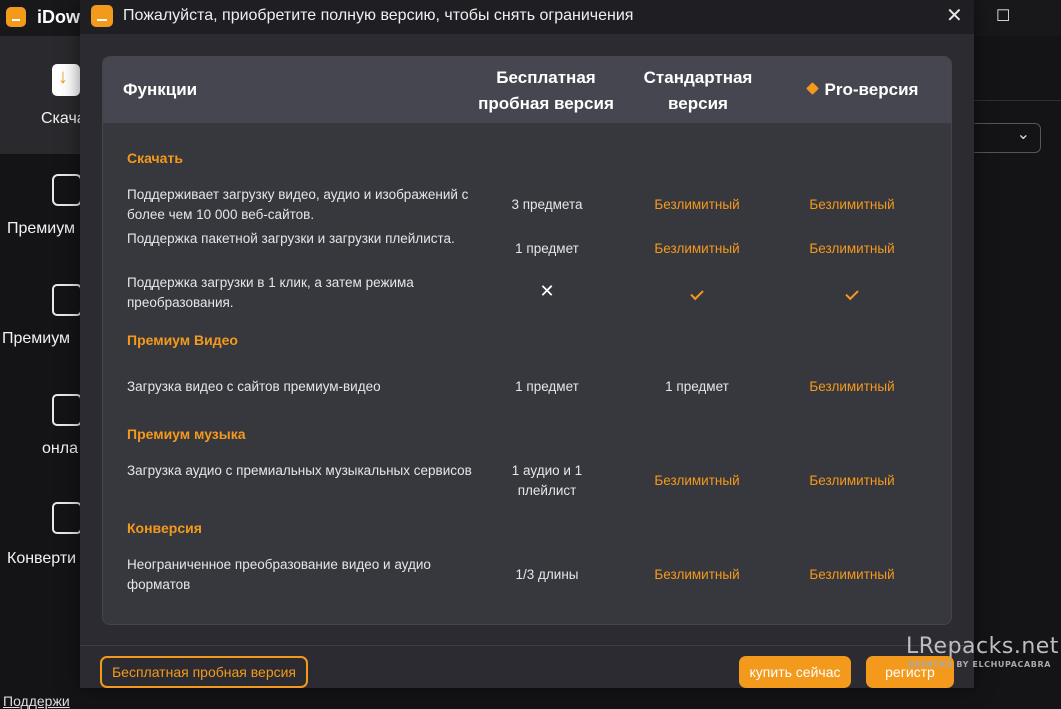  Describe the element at coordinates (42, 558) in the screenshot. I see `sidebar-item-label: Конверти` at that location.